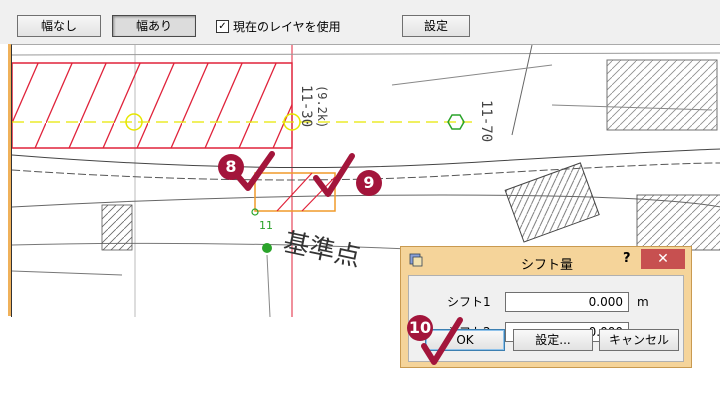 This screenshot has height=396, width=720. What do you see at coordinates (643, 302) in the screenshot?
I see `shift1-unit: m` at bounding box center [643, 302].